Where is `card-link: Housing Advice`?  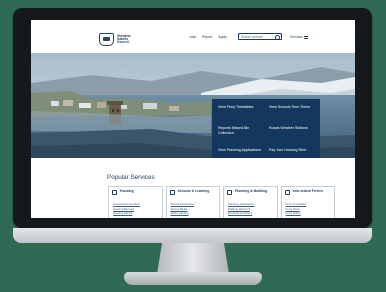 card-link: Housing Advice is located at coordinates (126, 213).